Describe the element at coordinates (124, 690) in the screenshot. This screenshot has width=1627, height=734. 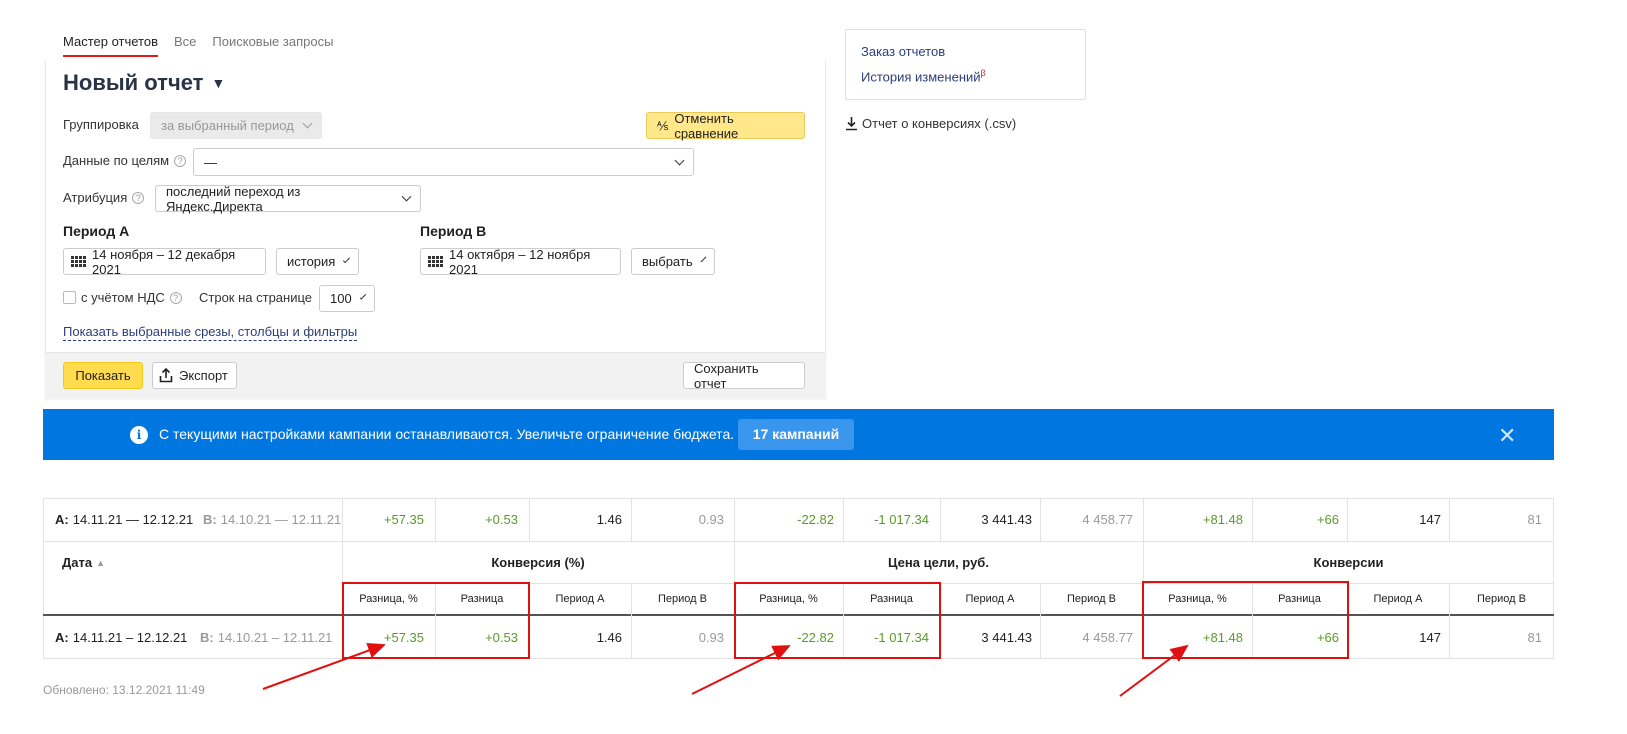
I see `updated-timestamp: Обновлено: 13.12.2021 11:49` at that location.